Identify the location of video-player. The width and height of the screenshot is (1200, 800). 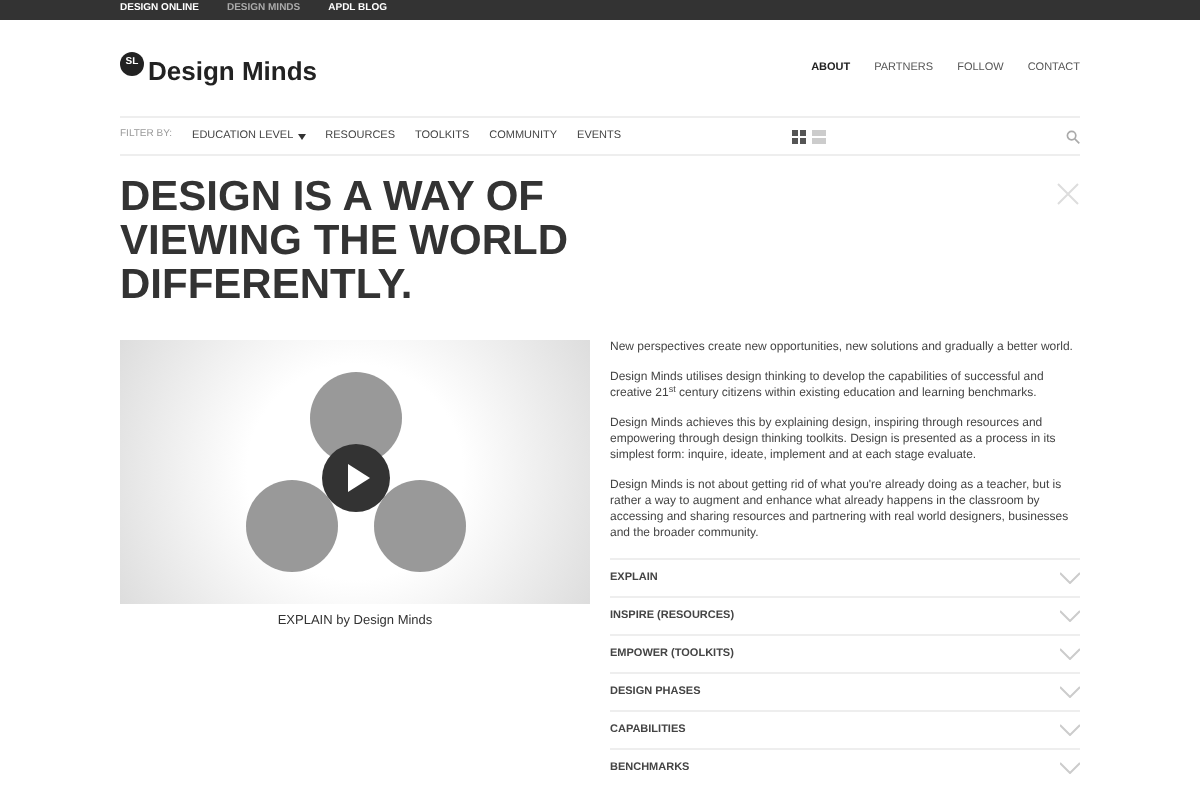
(355, 472).